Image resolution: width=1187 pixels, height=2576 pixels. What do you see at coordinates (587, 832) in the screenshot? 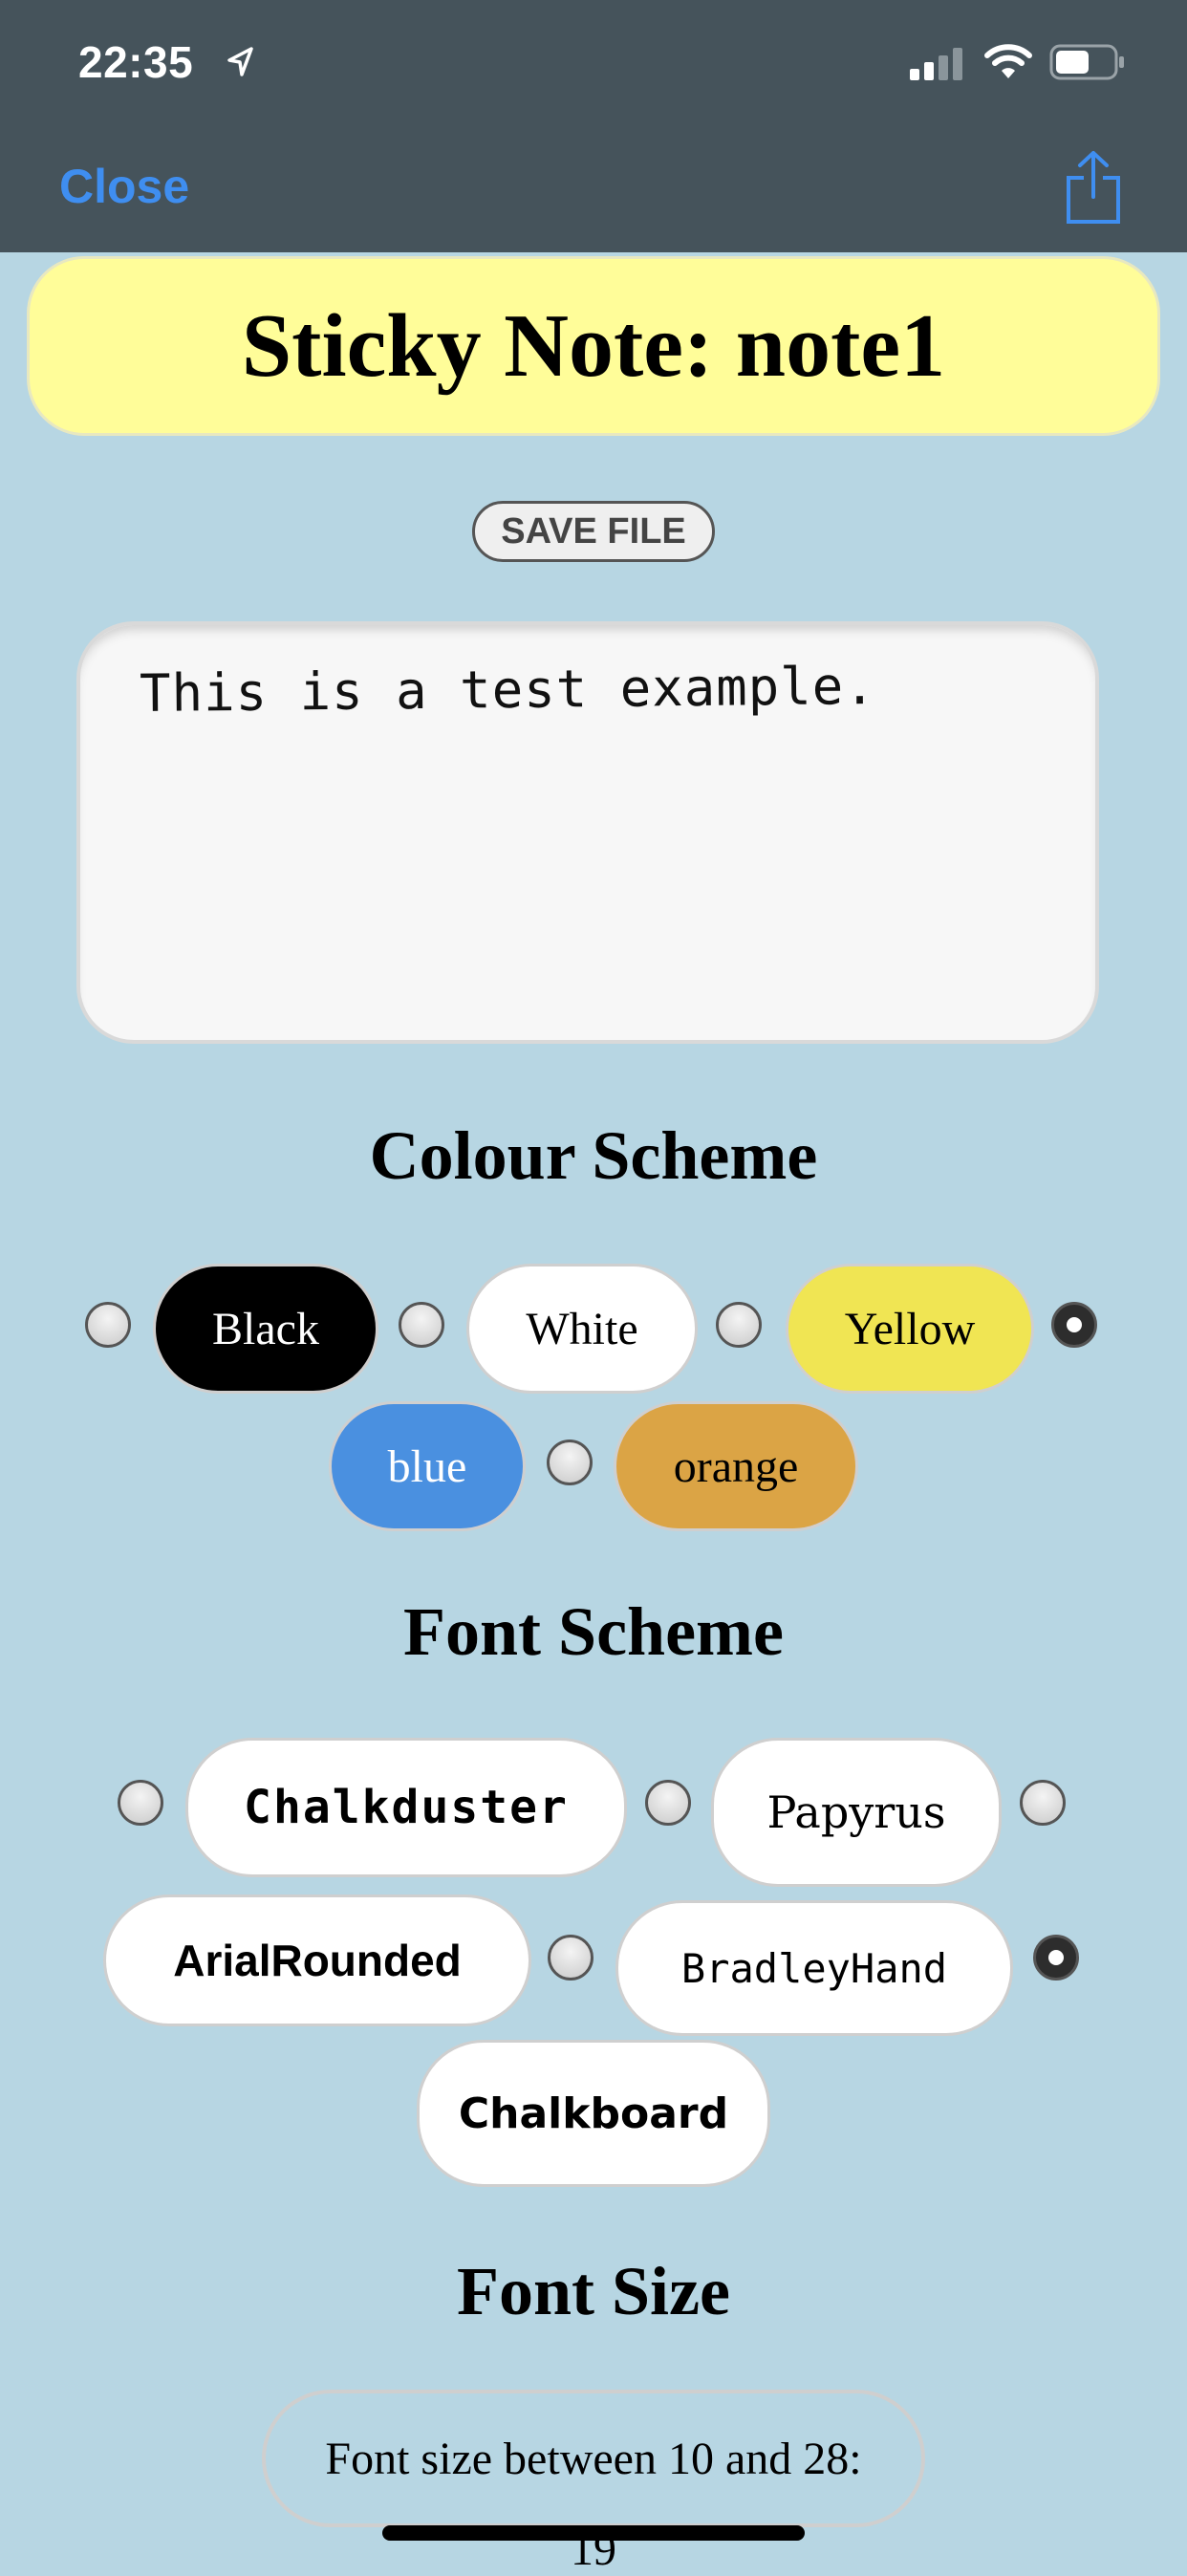
I see `note-text-area: This is a test example.` at bounding box center [587, 832].